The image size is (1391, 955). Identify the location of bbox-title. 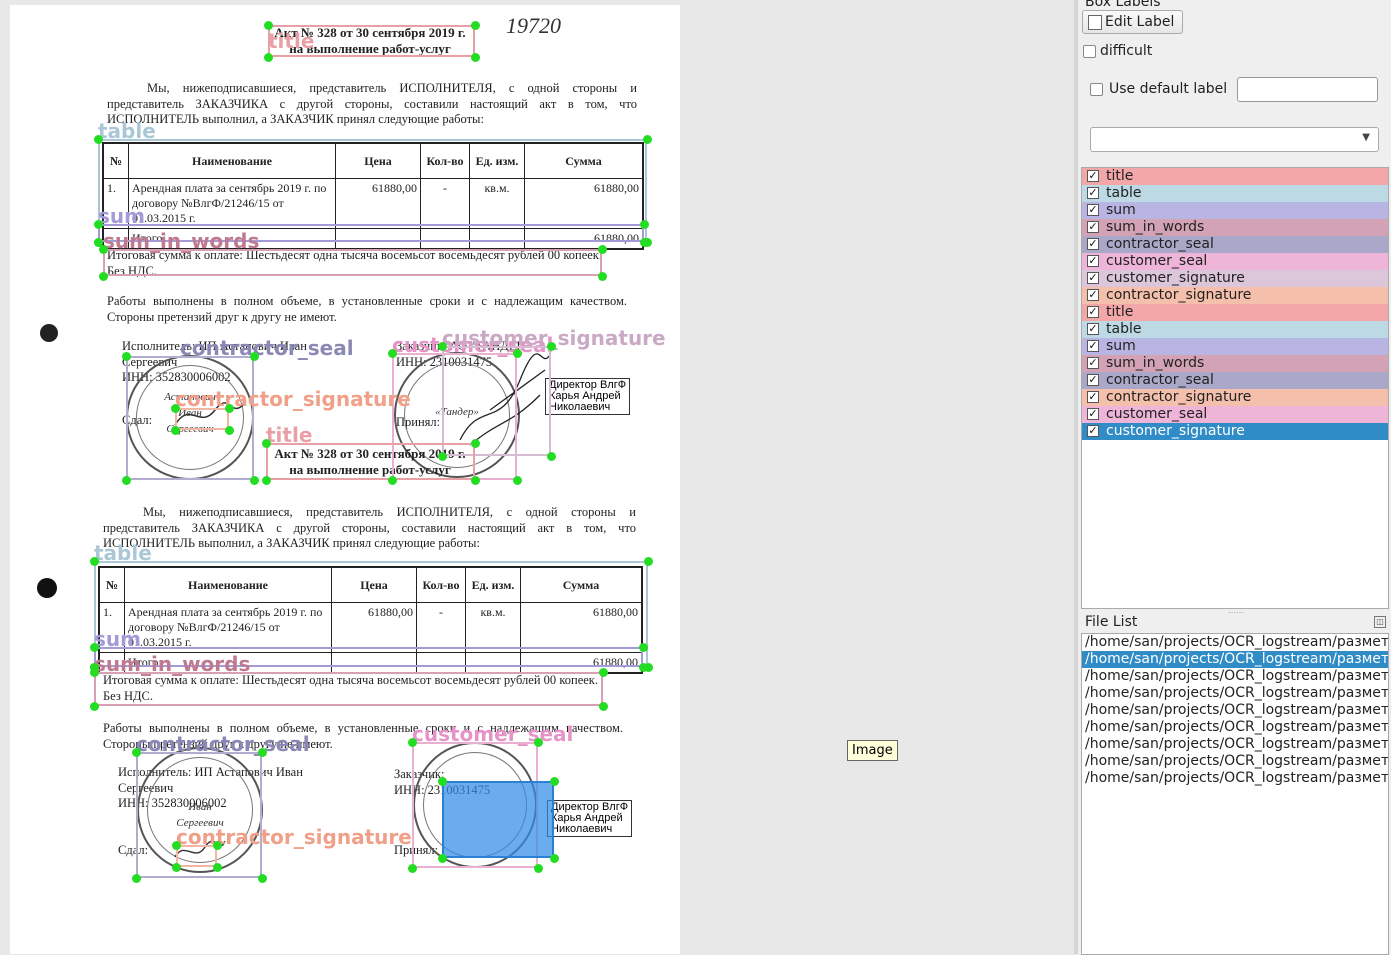
(370, 461).